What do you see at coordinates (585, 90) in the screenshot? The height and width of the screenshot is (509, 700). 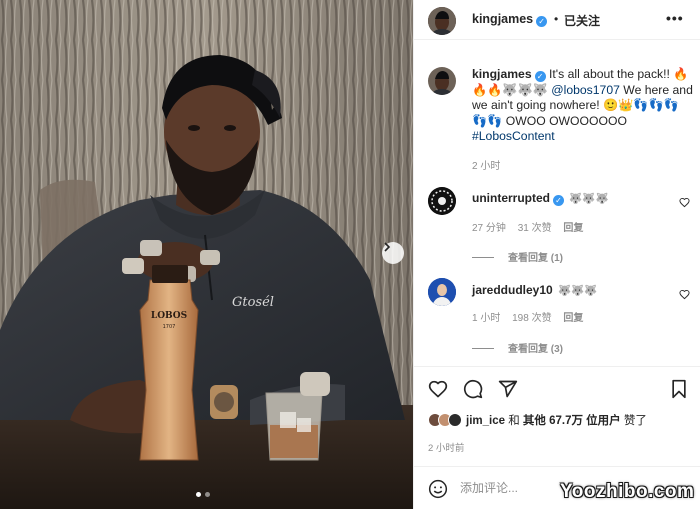 I see `caption-mention-link: @lobos1707` at bounding box center [585, 90].